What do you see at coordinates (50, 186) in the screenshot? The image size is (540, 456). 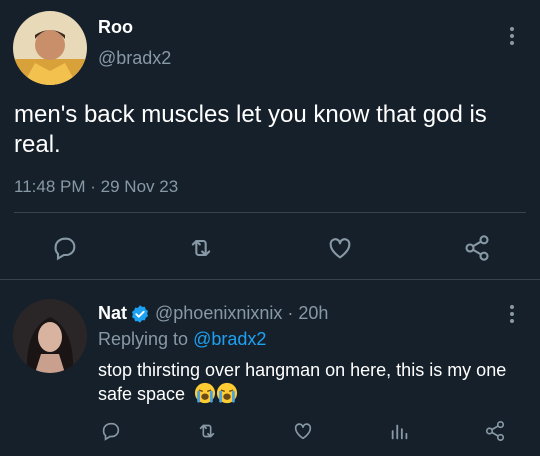 I see `tweet-time: 11:48 PM` at bounding box center [50, 186].